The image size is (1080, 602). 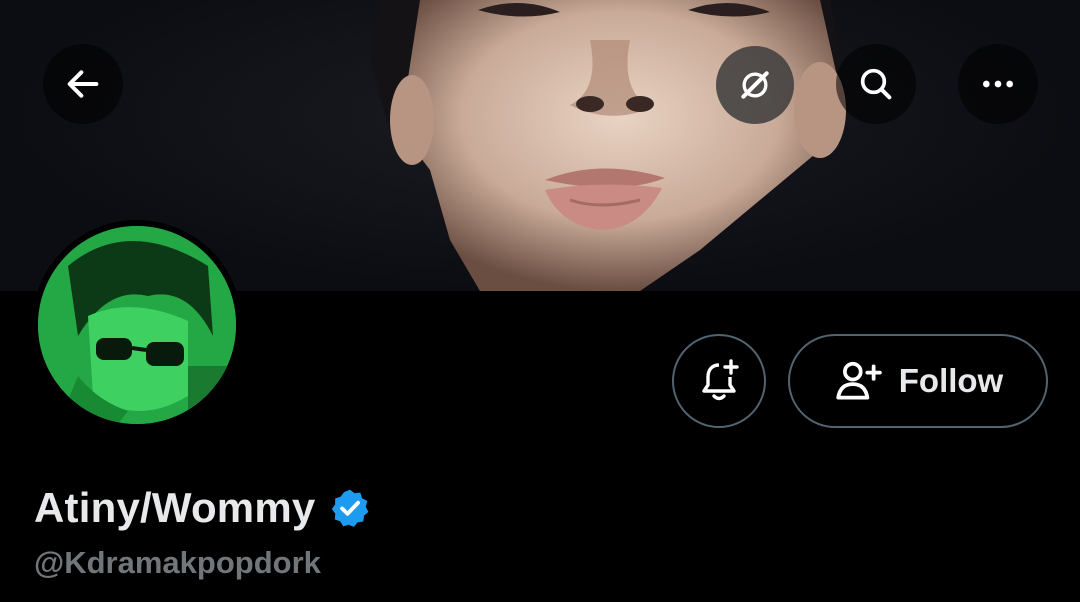 I want to click on display-name: Atiny/Wommy, so click(x=175, y=507).